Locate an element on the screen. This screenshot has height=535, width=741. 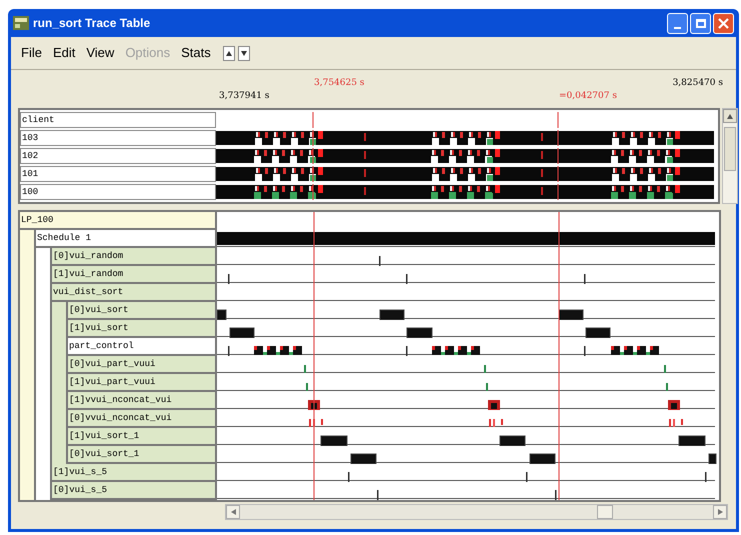
up-arrow-icon is located at coordinates (229, 53).